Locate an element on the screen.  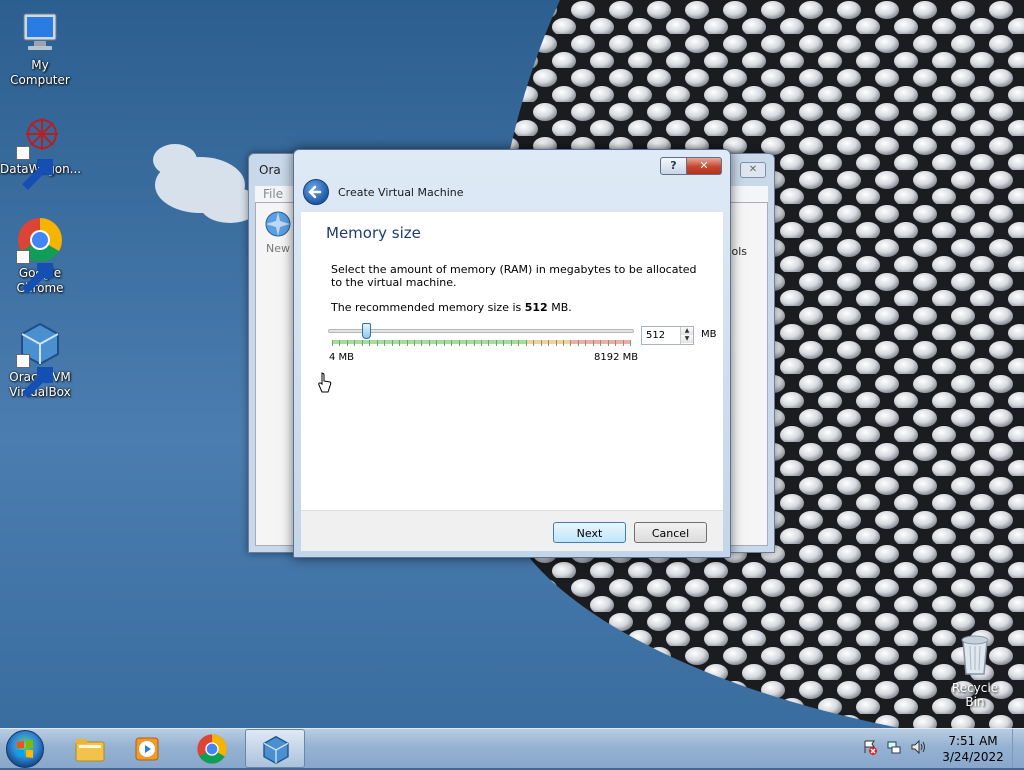
desktop-icon-oracle-vm-virtualbox: Oracle VM VirtualBox is located at coordinates (40, 360).